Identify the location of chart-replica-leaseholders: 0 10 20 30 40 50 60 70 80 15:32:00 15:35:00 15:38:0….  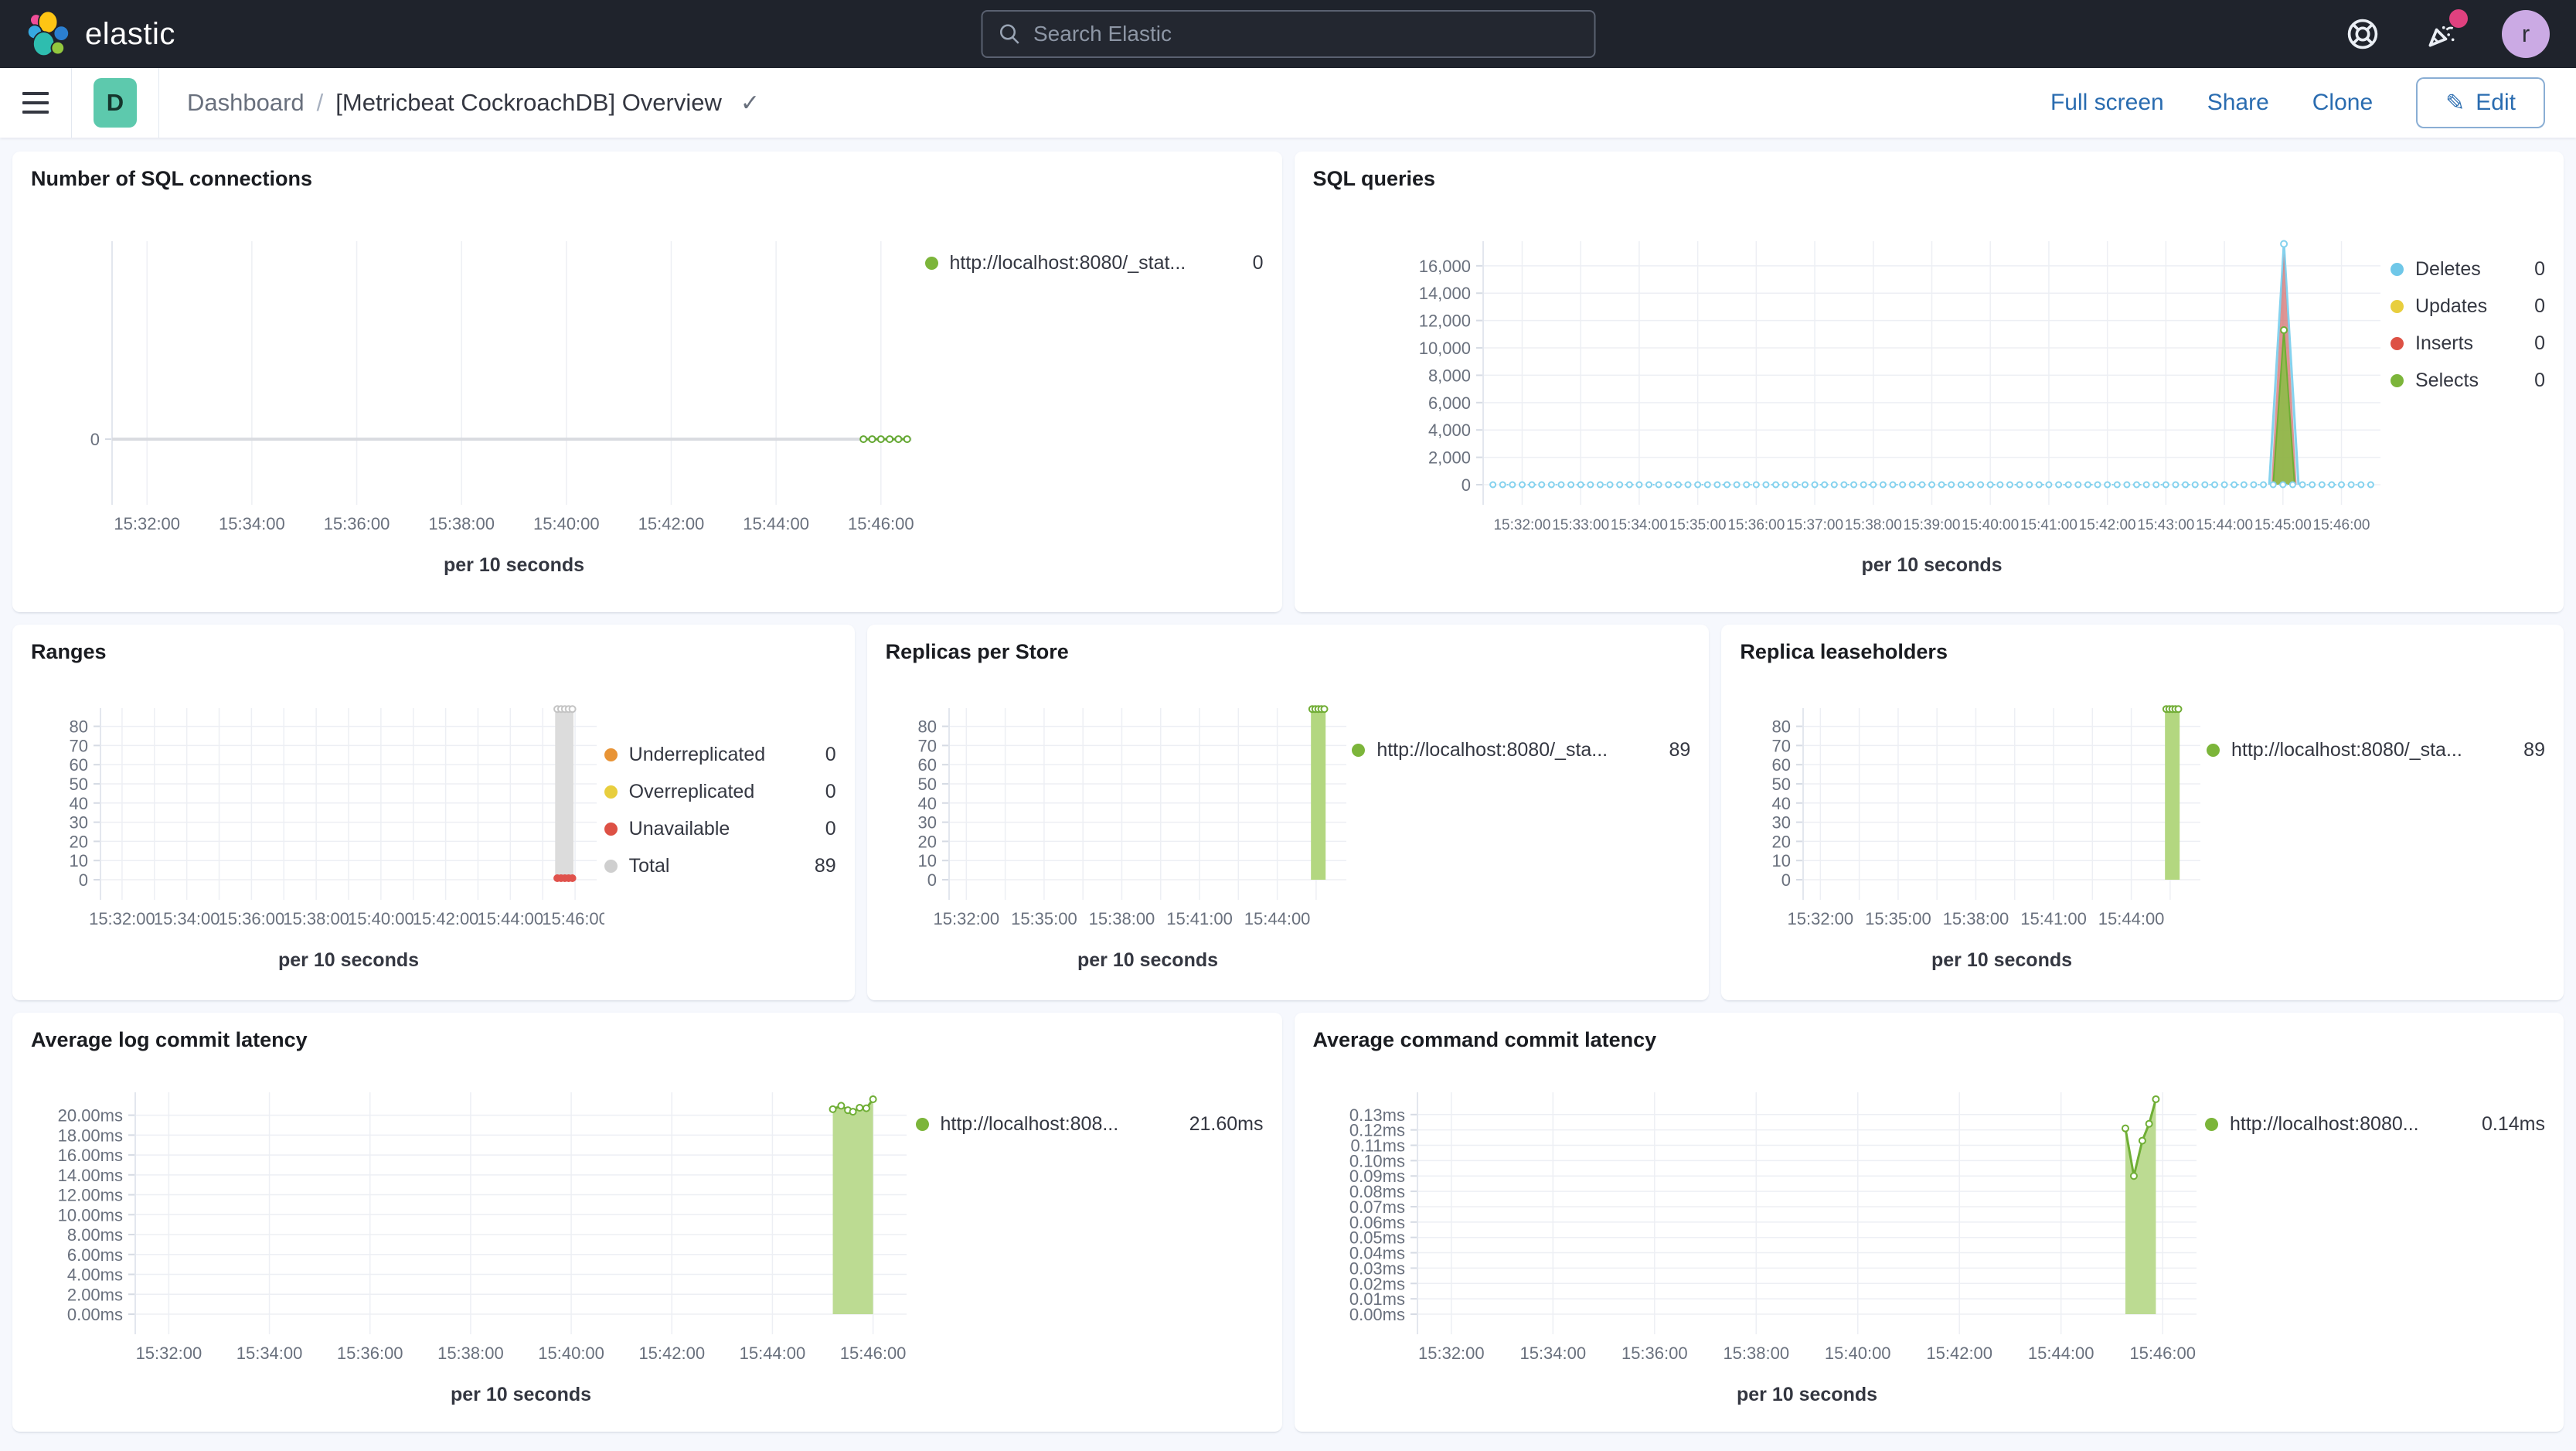
(1973, 827).